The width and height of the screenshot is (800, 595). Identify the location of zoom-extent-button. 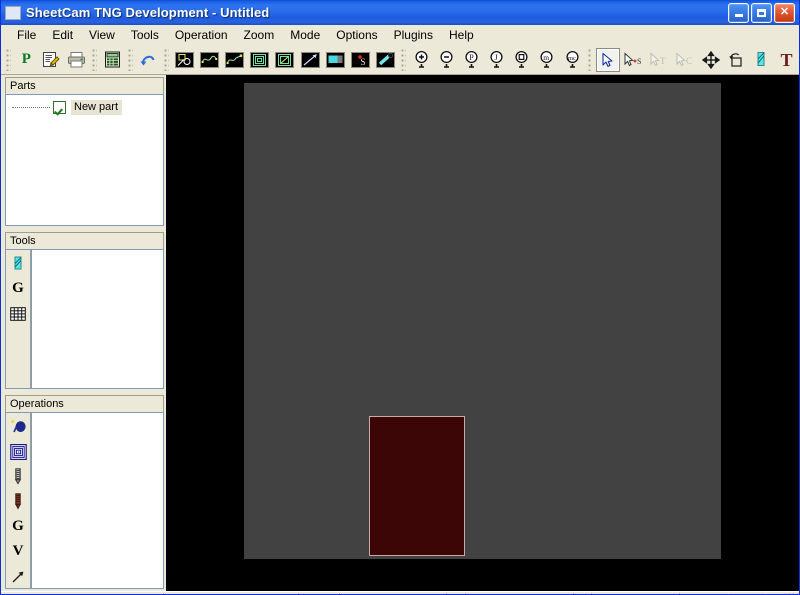
(521, 60).